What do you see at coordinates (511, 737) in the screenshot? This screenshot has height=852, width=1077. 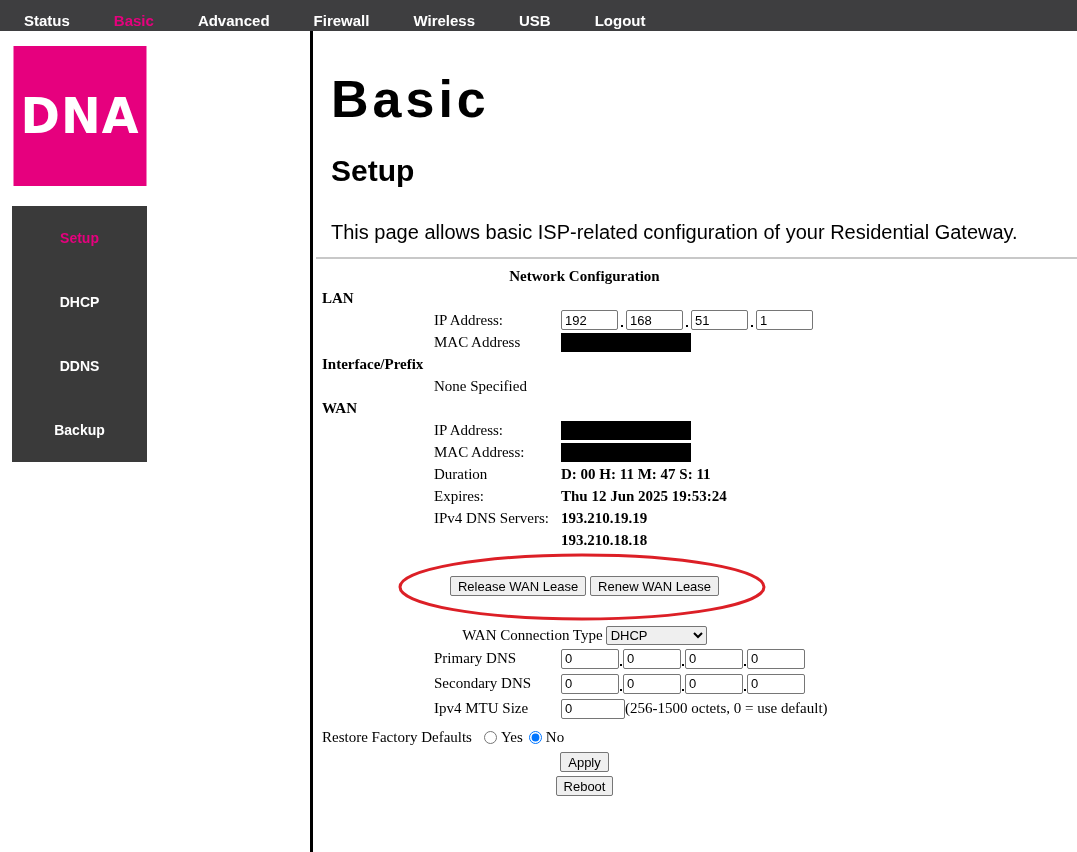 I see `option-label: Yes` at bounding box center [511, 737].